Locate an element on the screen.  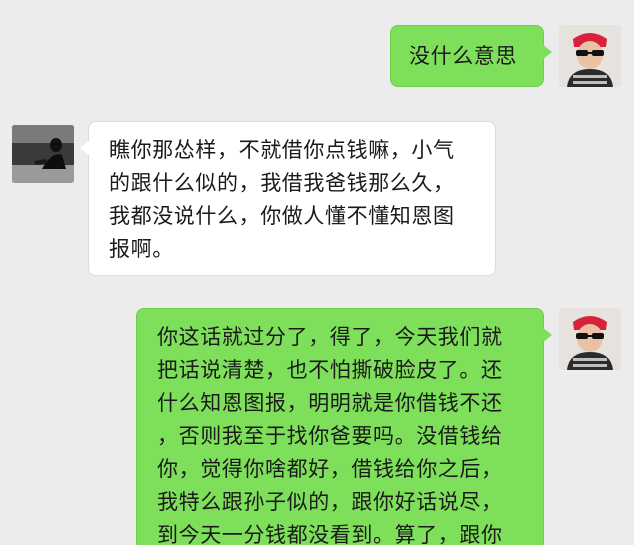
message-line: 的跟什么似的，我借我爸钱那么久， is located at coordinates (282, 183).